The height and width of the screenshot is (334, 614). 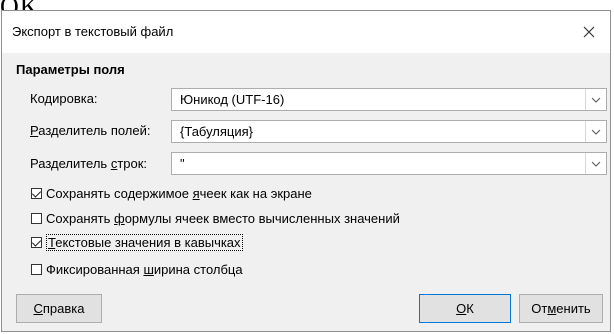 I want to click on dialog-titlebar: Экспорт в текстовый файл, so click(x=306, y=32).